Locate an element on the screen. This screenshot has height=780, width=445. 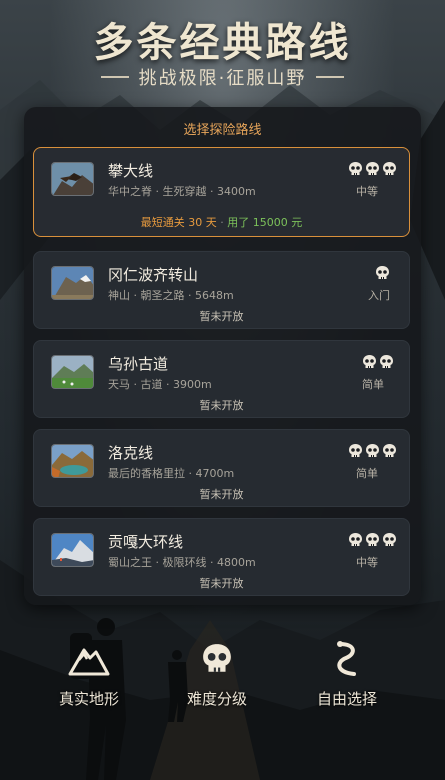
page-title: 多条经典路线 is located at coordinates (222, 42).